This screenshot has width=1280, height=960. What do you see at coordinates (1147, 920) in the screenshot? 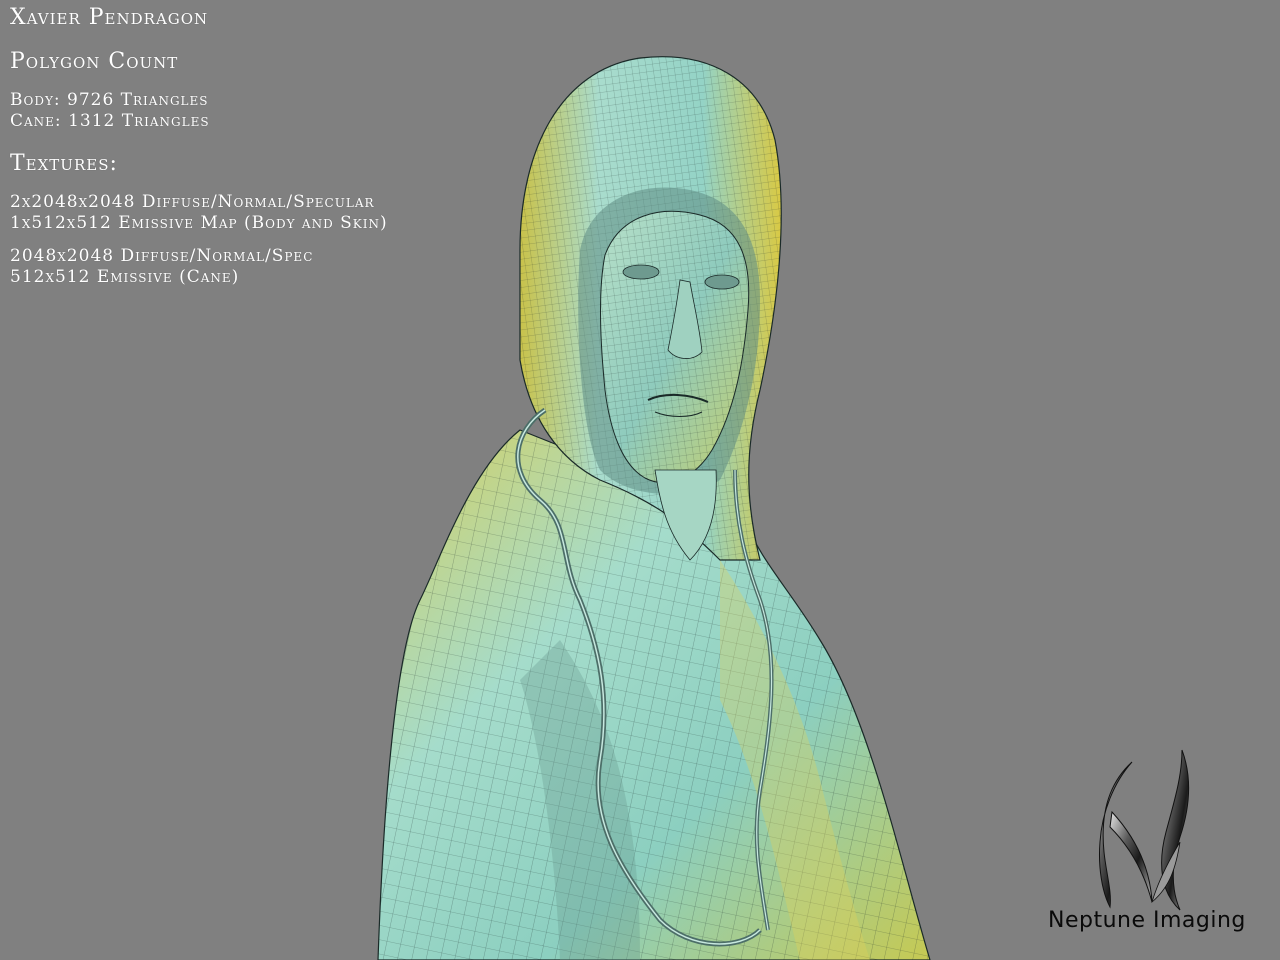
I see `brand-name: Neptune Imaging` at bounding box center [1147, 920].